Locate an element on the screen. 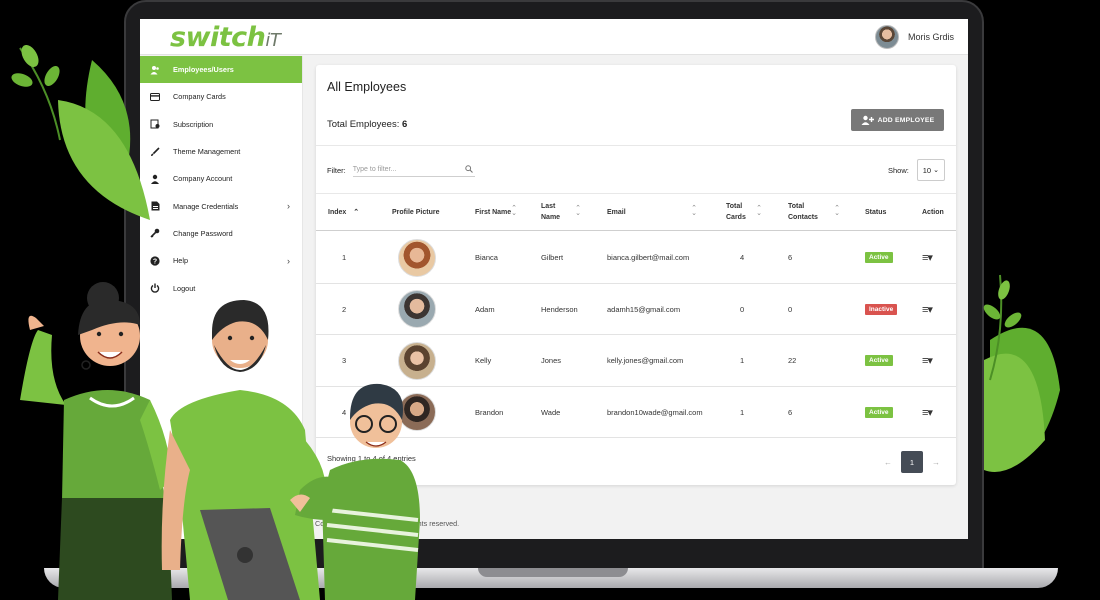  column-total-contacts: Total Contacts is located at coordinates (807, 212).